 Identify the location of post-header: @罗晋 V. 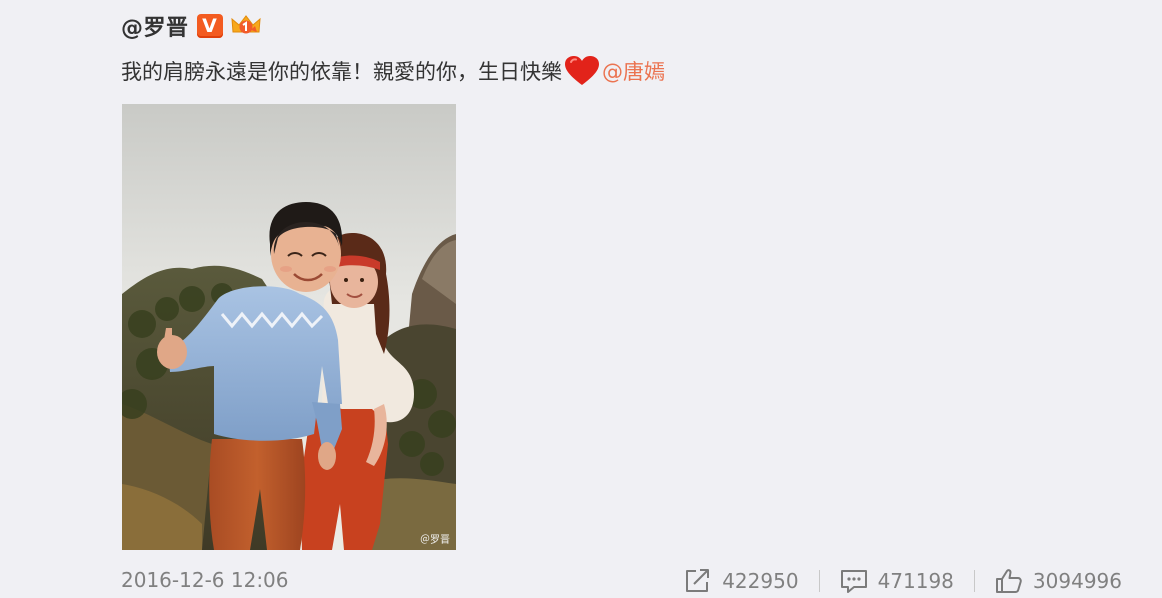
(192, 26).